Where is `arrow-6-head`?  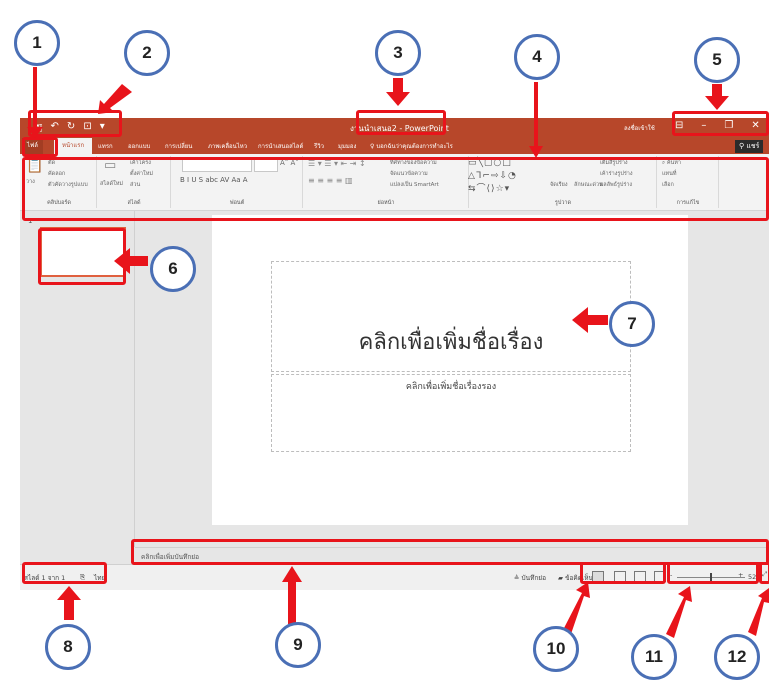
arrow-6-head is located at coordinates (122, 261).